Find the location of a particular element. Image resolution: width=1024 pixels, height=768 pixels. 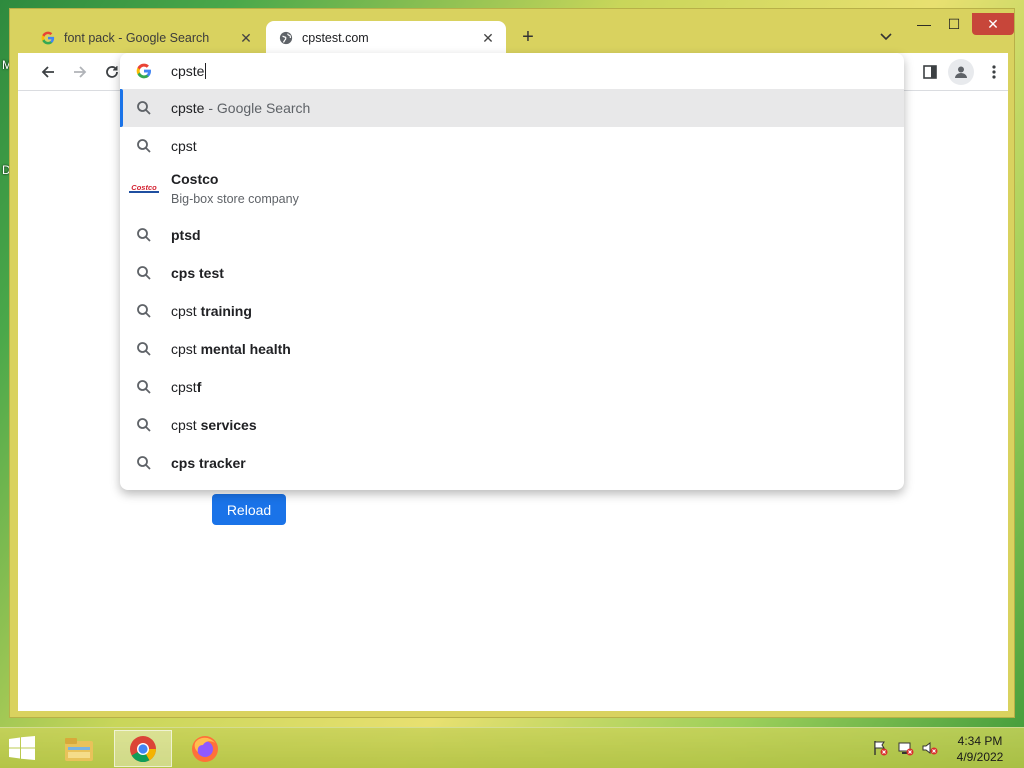

tab-font-pack: font pack - Google Search ✕ is located at coordinates (146, 38).